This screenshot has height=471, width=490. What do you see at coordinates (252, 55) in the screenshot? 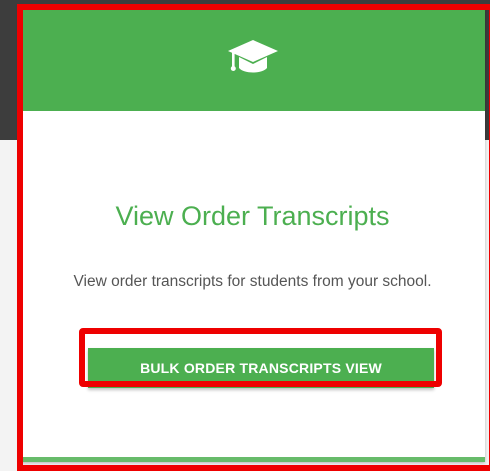
I see `graduation-cap-icon` at bounding box center [252, 55].